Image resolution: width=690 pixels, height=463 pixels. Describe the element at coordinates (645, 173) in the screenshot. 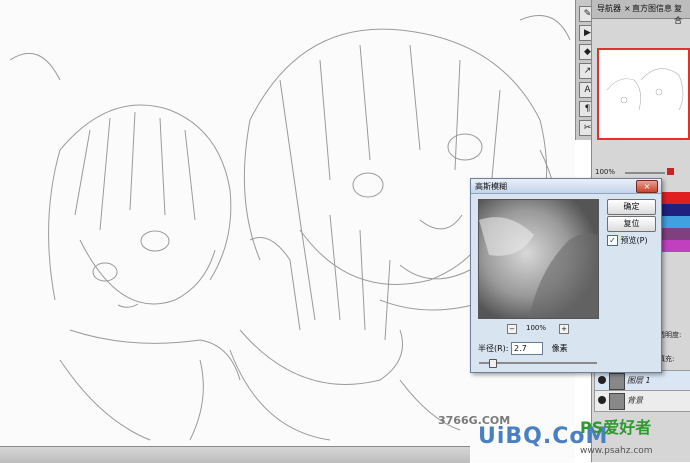

I see `navigator-zoom-slider` at that location.